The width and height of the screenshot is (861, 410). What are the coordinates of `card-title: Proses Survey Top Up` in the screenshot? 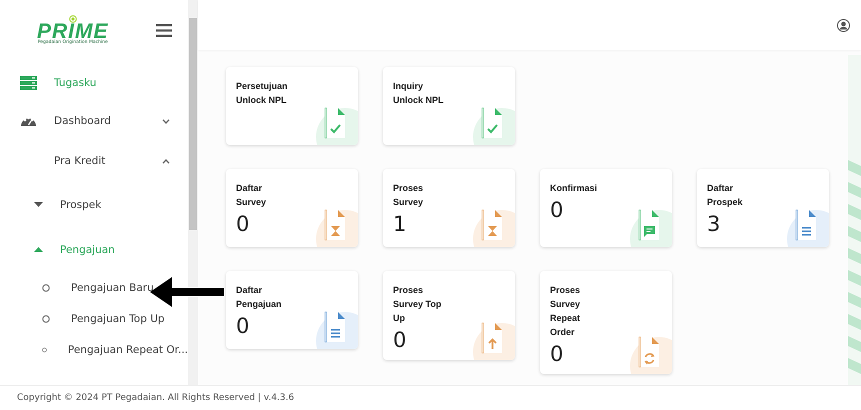 It's located at (417, 304).